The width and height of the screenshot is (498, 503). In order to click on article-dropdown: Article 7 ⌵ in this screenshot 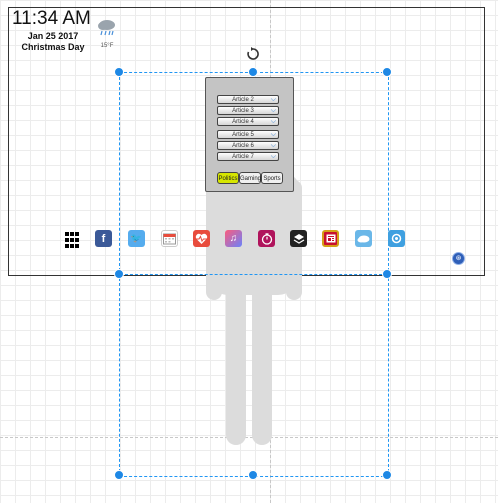, I will do `click(248, 156)`.